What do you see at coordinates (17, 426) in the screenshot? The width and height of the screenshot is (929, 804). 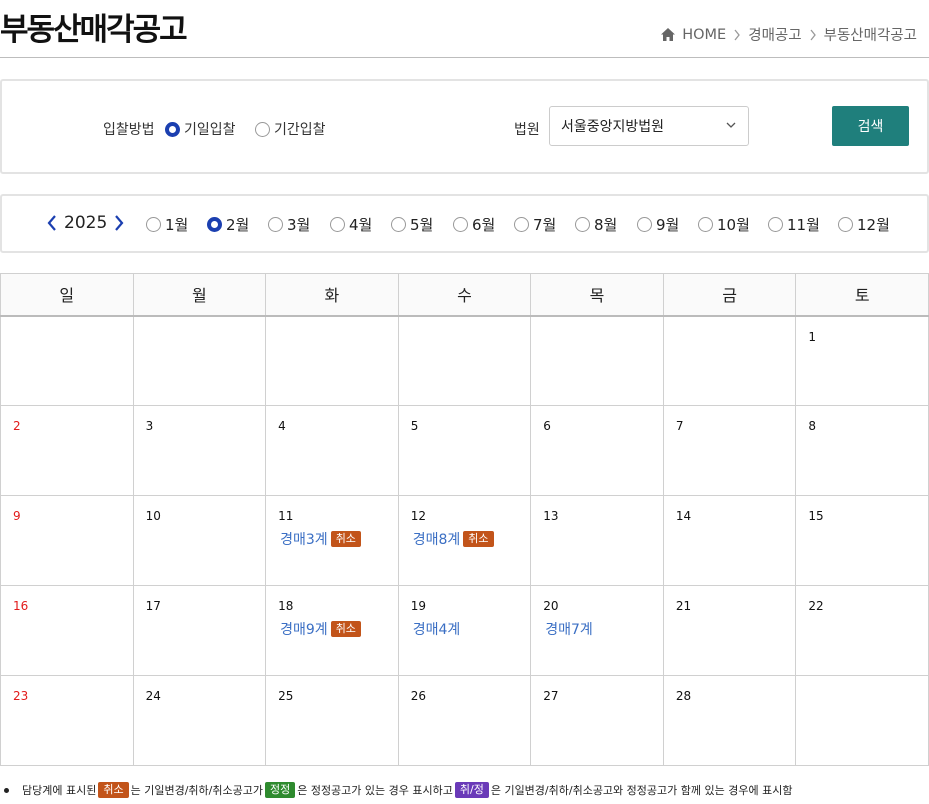 I see `day-number: 2` at bounding box center [17, 426].